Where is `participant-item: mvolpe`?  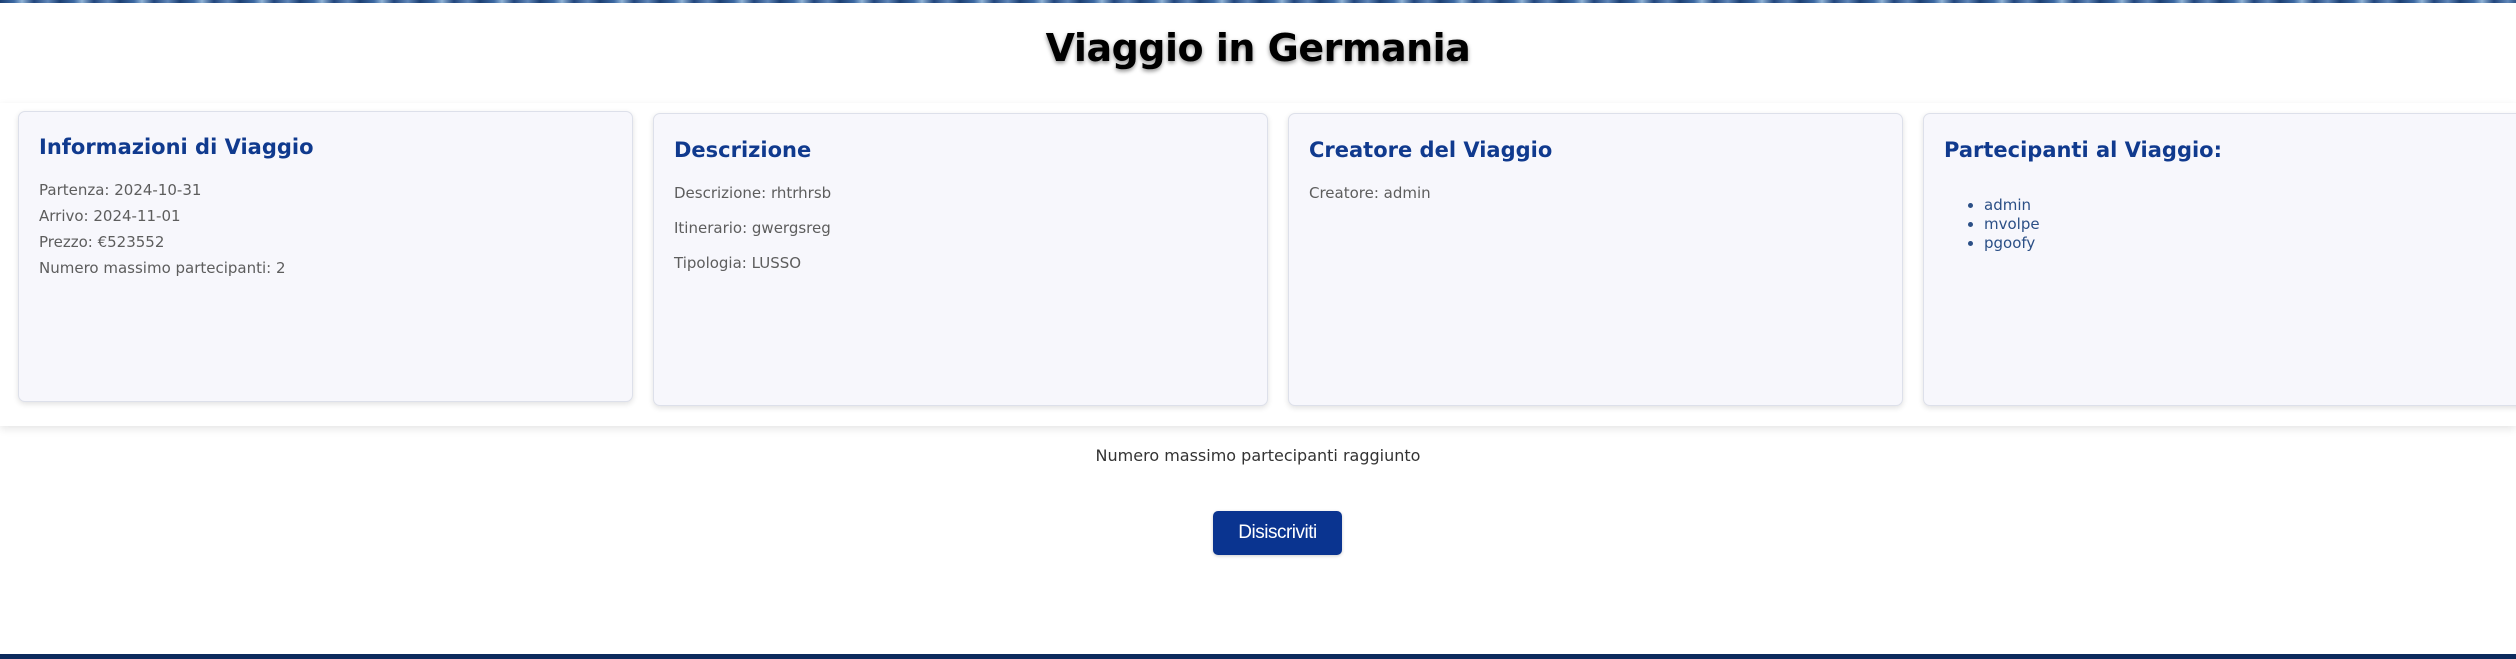
participant-item: mvolpe is located at coordinates (2012, 224).